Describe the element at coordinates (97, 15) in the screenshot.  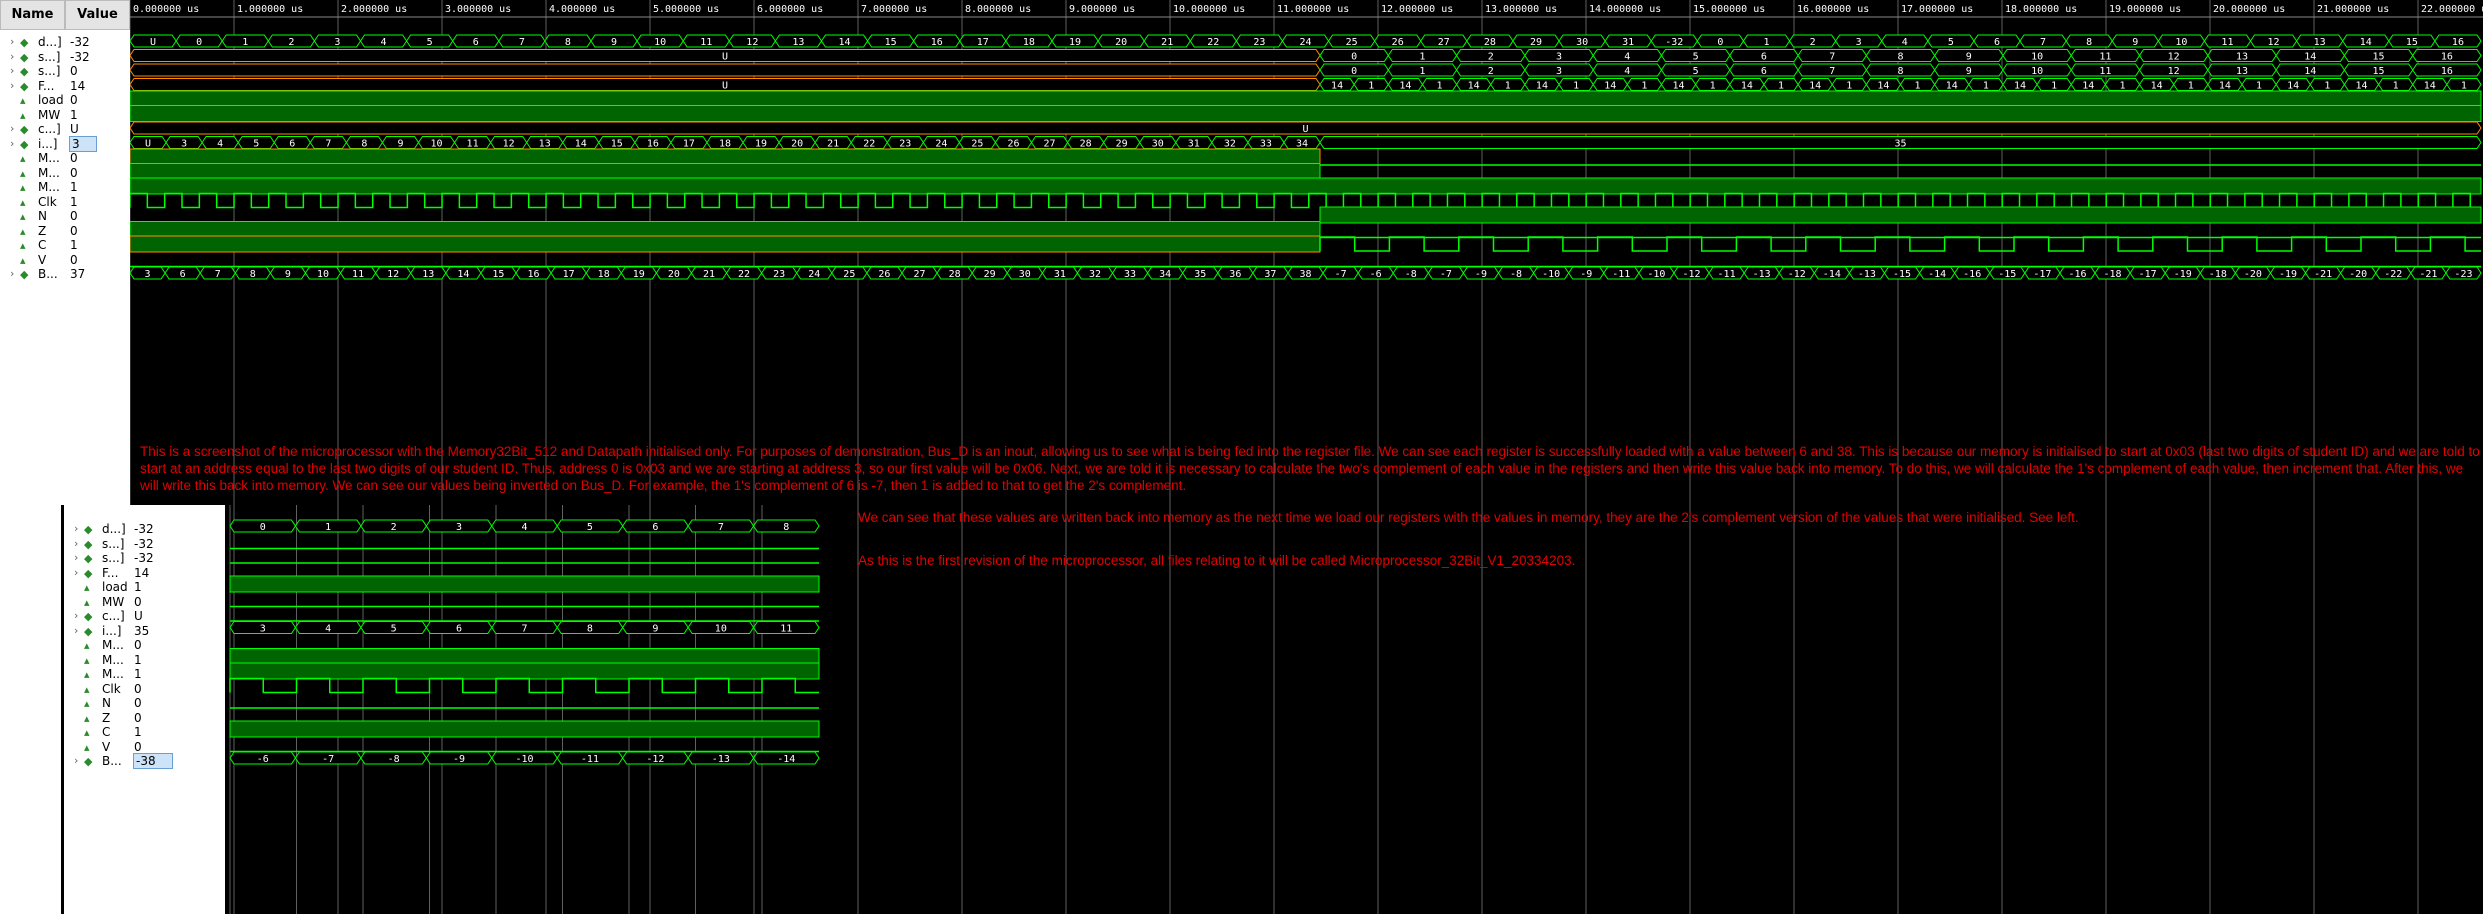
I see `value-column-header: Value` at that location.